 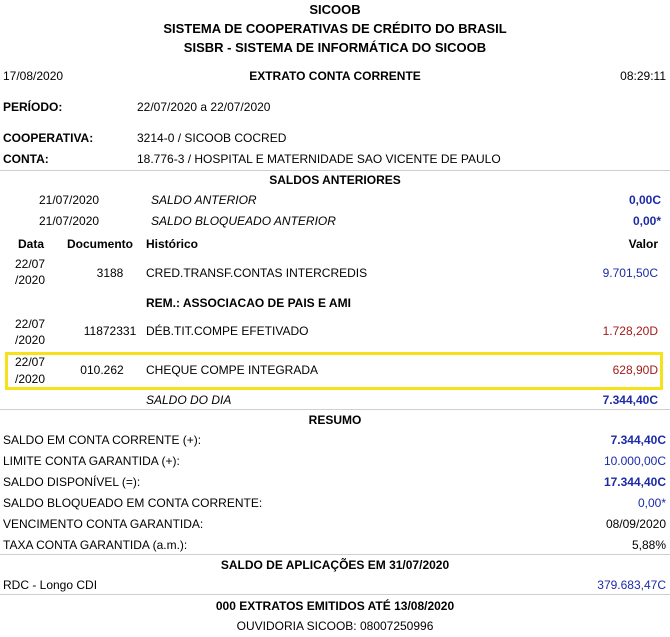 What do you see at coordinates (133, 503) in the screenshot?
I see `resumo-label: SALDO BLOQUEADO EM CONTA CORRENTE:` at bounding box center [133, 503].